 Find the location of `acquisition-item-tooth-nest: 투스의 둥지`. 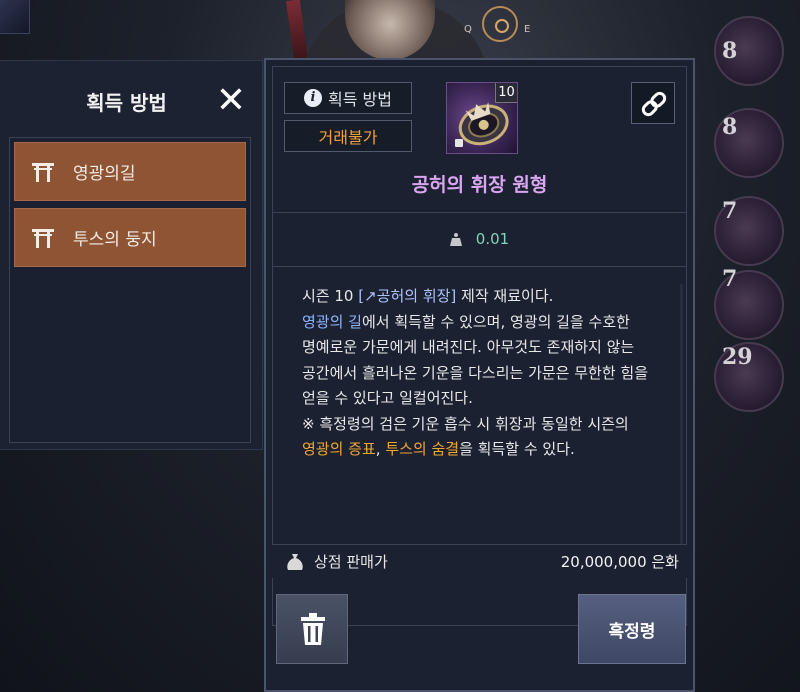

acquisition-item-tooth-nest: 투스의 둥지 is located at coordinates (130, 237).